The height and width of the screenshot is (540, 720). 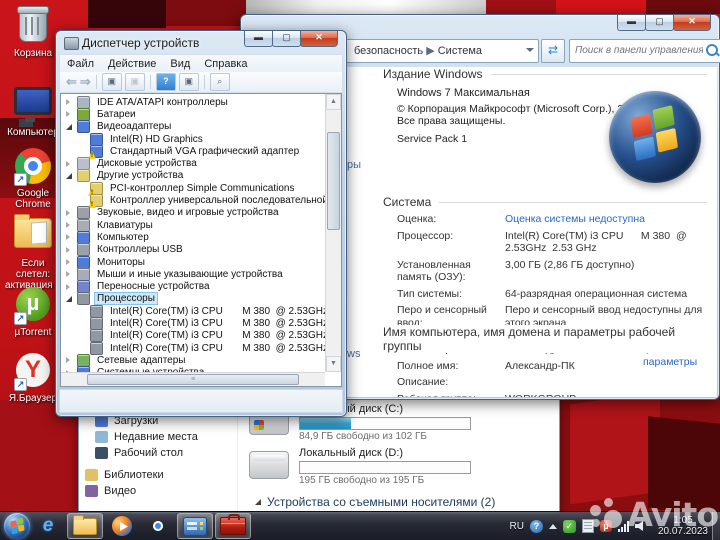 I want to click on menu-item-1: Действие, so click(x=132, y=64).